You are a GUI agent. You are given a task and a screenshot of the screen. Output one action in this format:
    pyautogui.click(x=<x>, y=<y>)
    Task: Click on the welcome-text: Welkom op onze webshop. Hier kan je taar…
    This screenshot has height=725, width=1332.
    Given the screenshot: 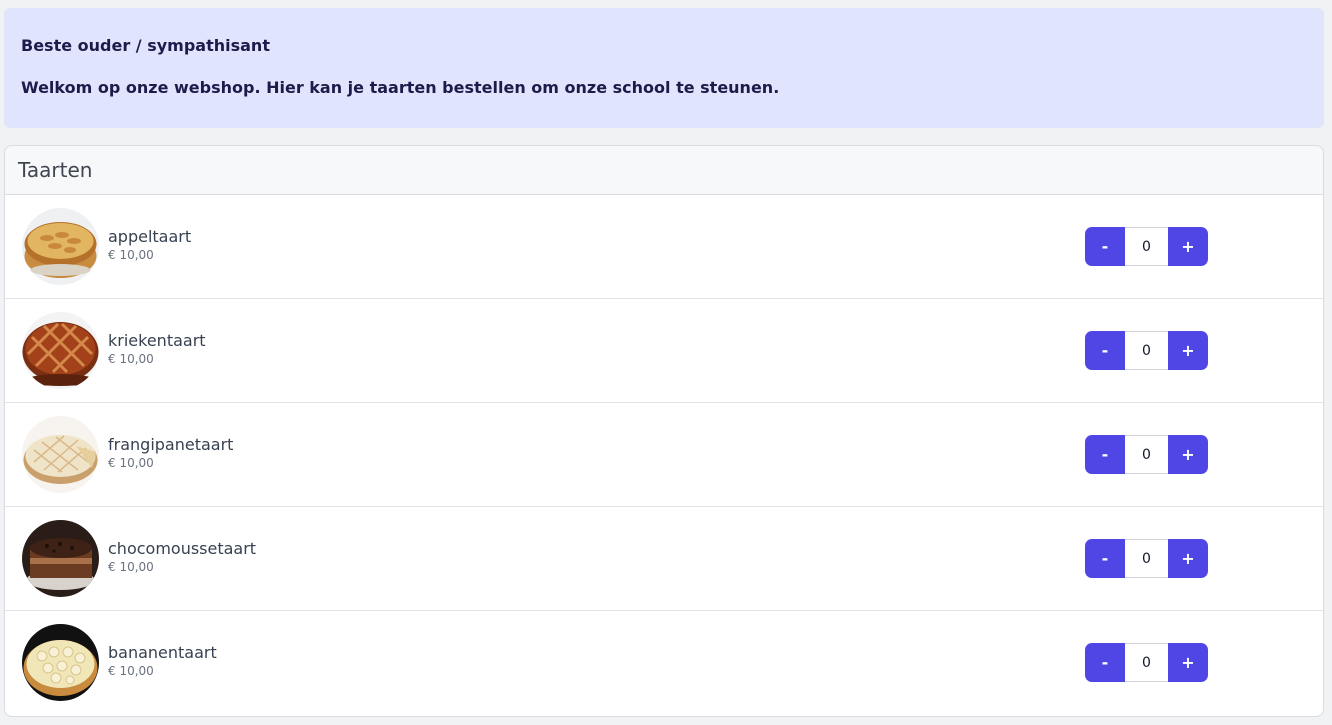 What is the action you would take?
    pyautogui.click(x=400, y=87)
    